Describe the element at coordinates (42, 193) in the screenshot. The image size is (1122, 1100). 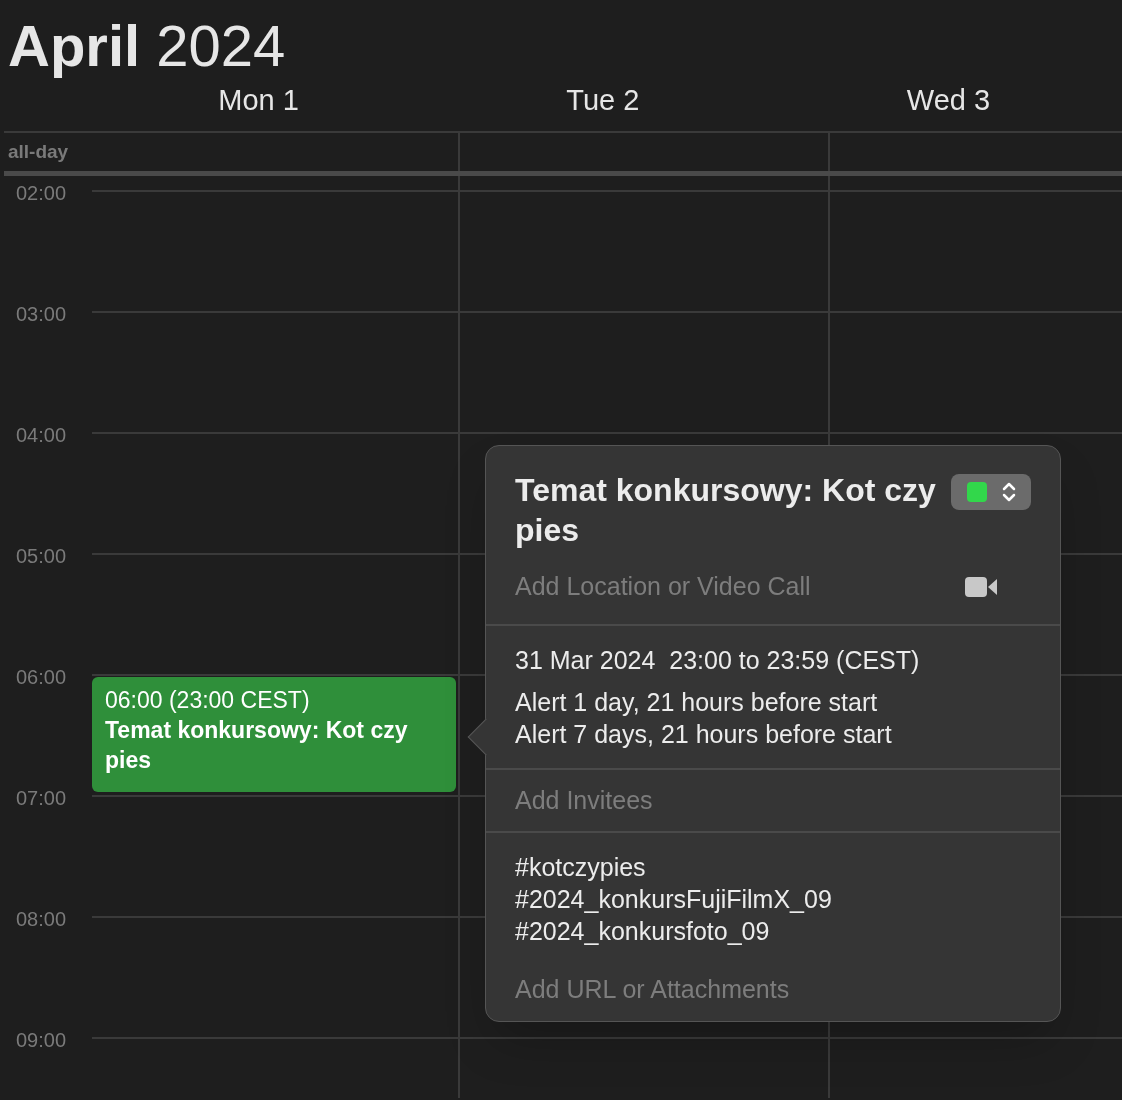
I see `hour-label: 02:00` at that location.